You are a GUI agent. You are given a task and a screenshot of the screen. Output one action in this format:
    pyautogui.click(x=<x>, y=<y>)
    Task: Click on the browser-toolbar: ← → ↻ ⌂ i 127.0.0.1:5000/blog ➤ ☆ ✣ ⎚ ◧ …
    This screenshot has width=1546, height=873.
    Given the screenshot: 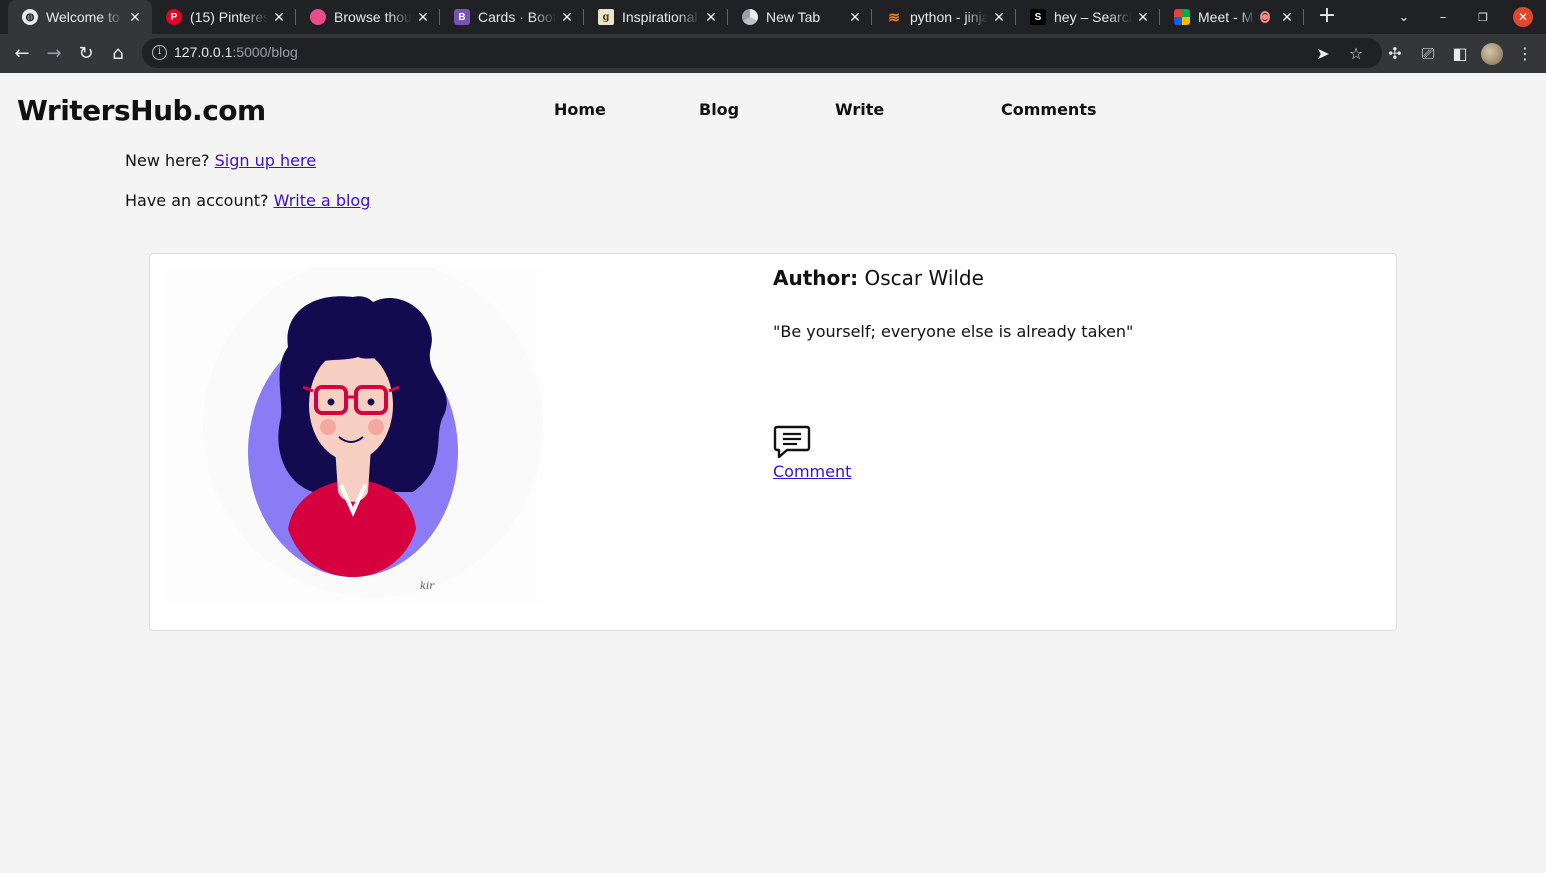 What is the action you would take?
    pyautogui.click(x=773, y=53)
    